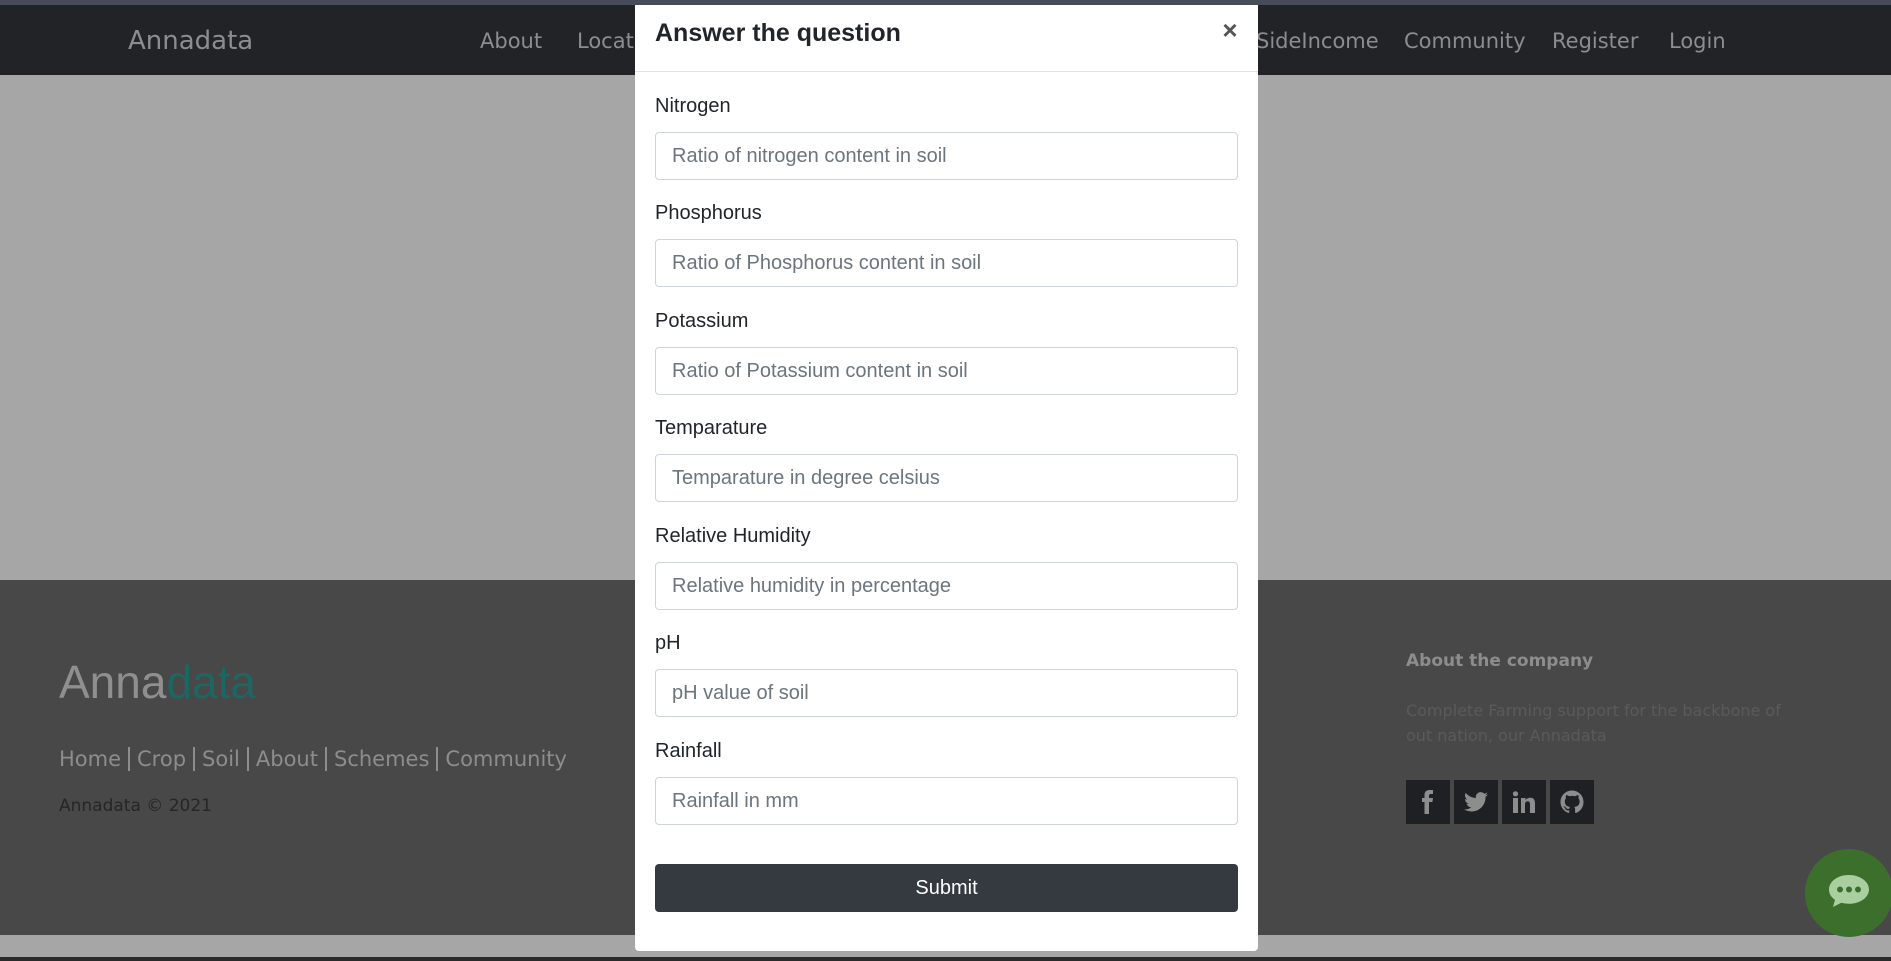  Describe the element at coordinates (1524, 802) in the screenshot. I see `linkedin-icon` at that location.